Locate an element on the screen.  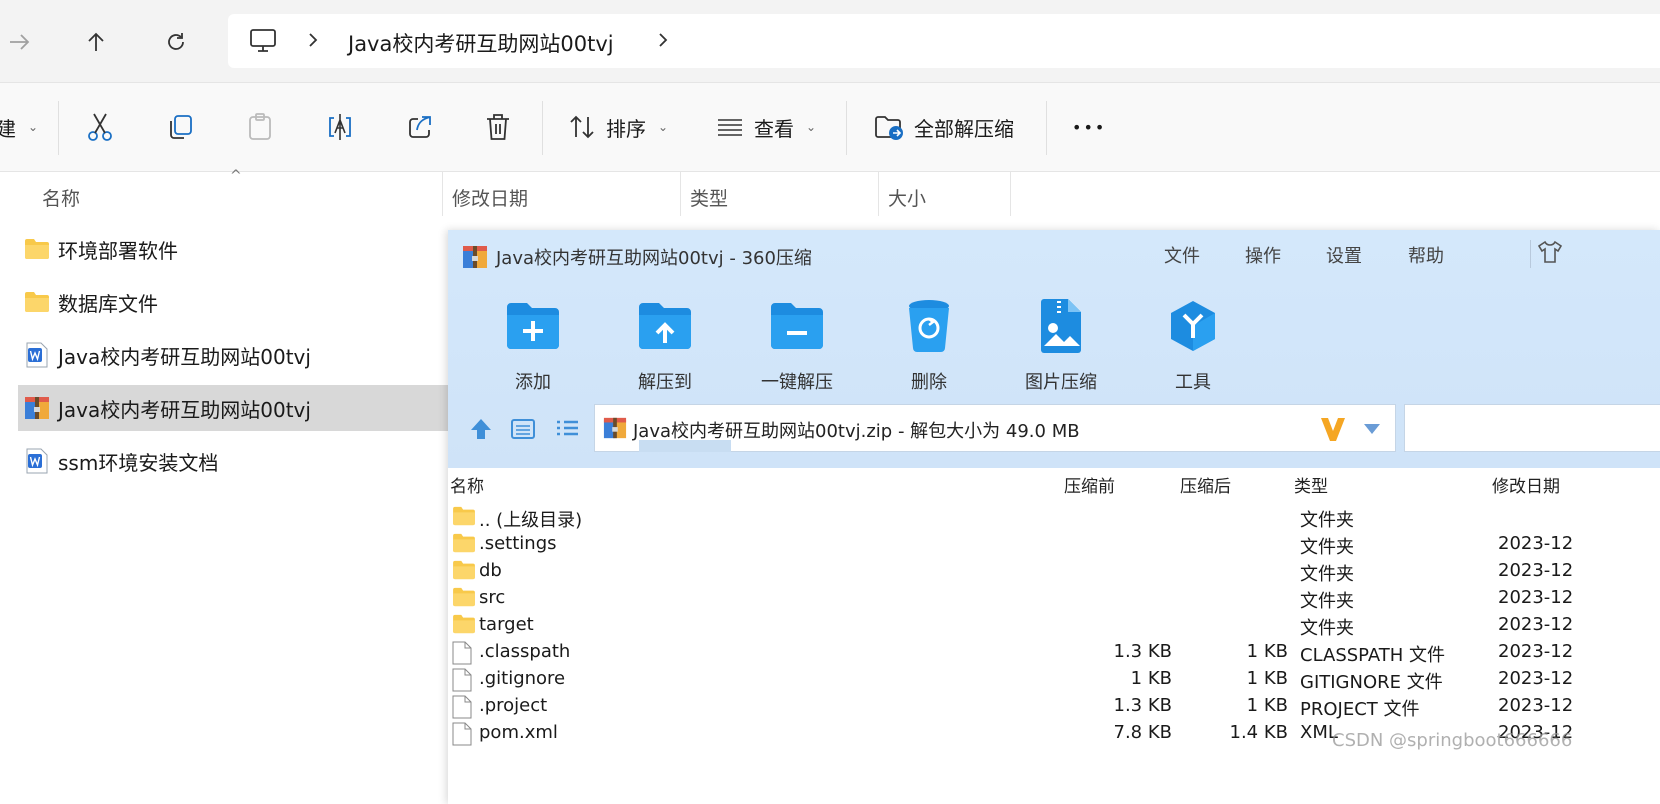
zip-column-type: 类型 is located at coordinates (1311, 484).